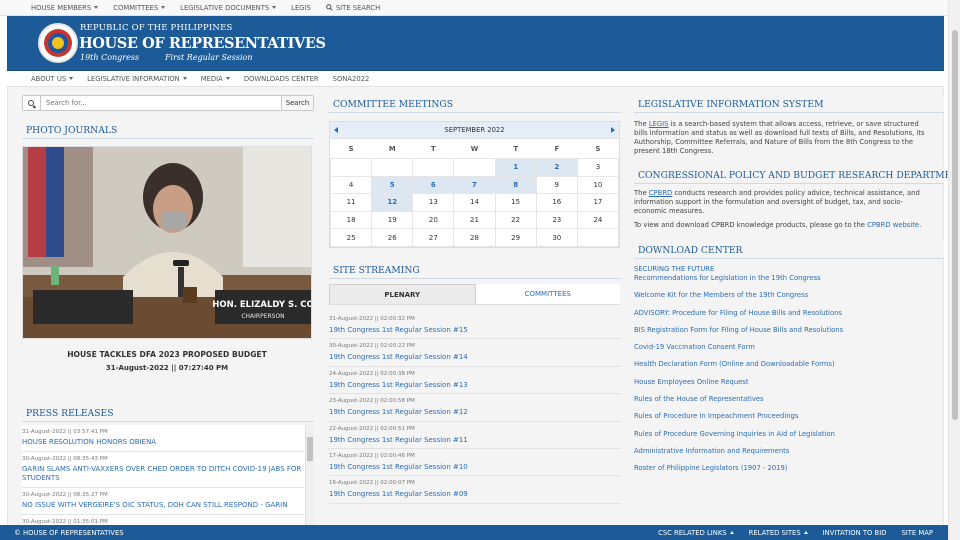 The height and width of the screenshot is (540, 960). Describe the element at coordinates (372, 401) in the screenshot. I see `stream-date: 23-August-2022 || 02:00:58 PM` at that location.